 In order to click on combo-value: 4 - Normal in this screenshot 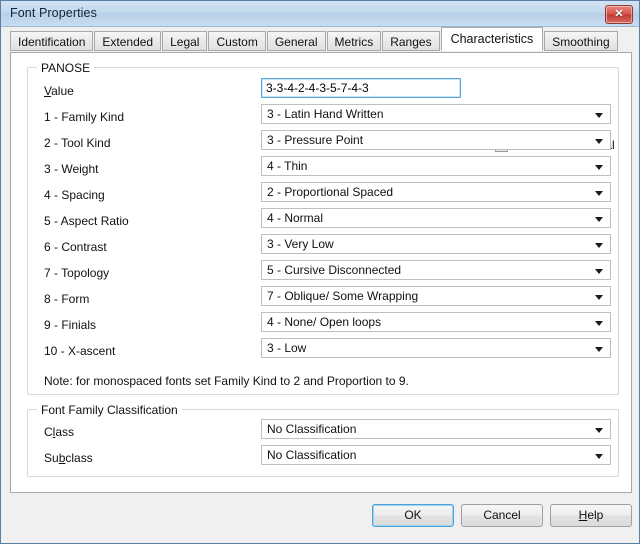, I will do `click(295, 218)`.